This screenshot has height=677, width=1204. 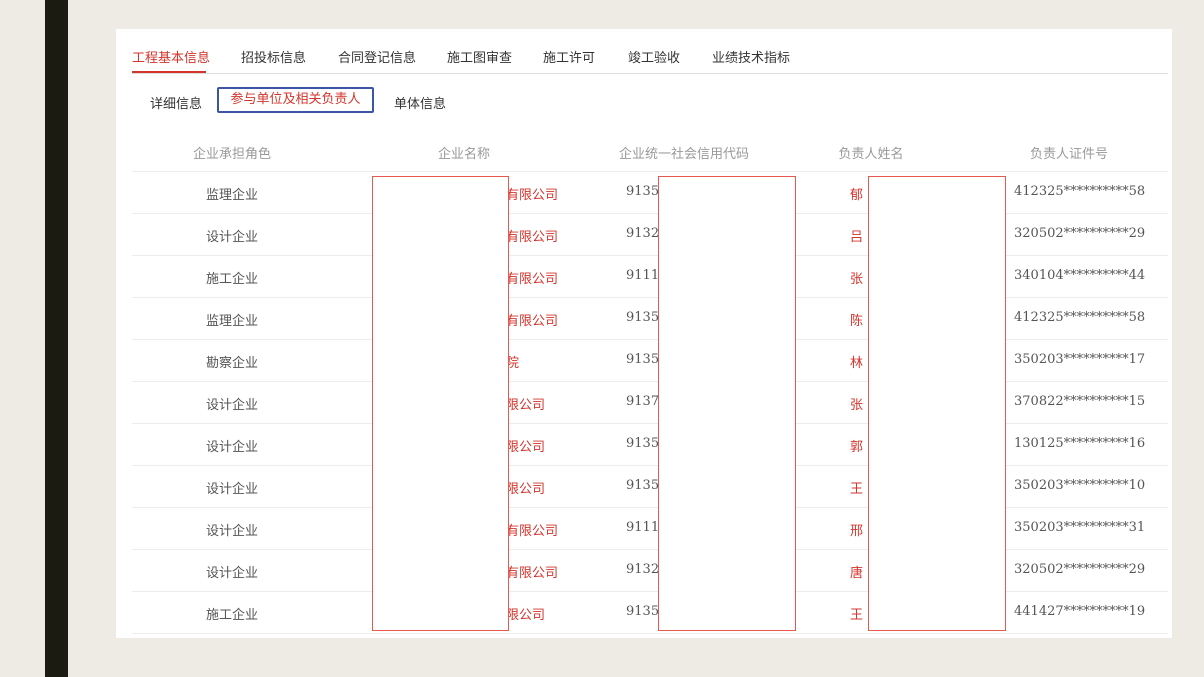 What do you see at coordinates (1080, 359) in the screenshot?
I see `cell-person-id: 350203**********17` at bounding box center [1080, 359].